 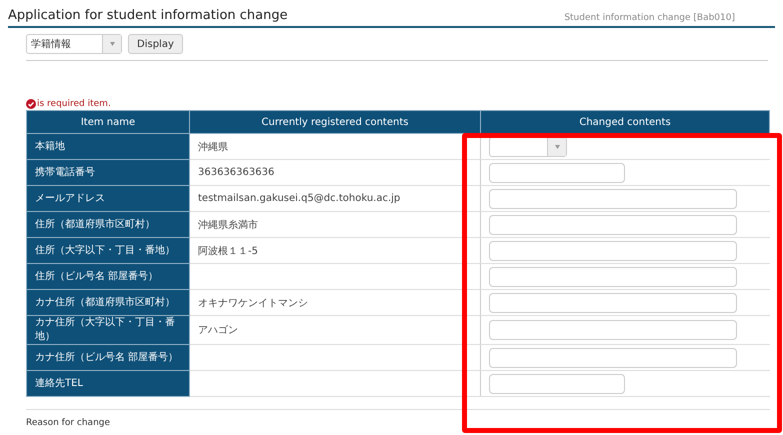 I want to click on item-name-cell: 連絡先TEL, so click(x=108, y=383).